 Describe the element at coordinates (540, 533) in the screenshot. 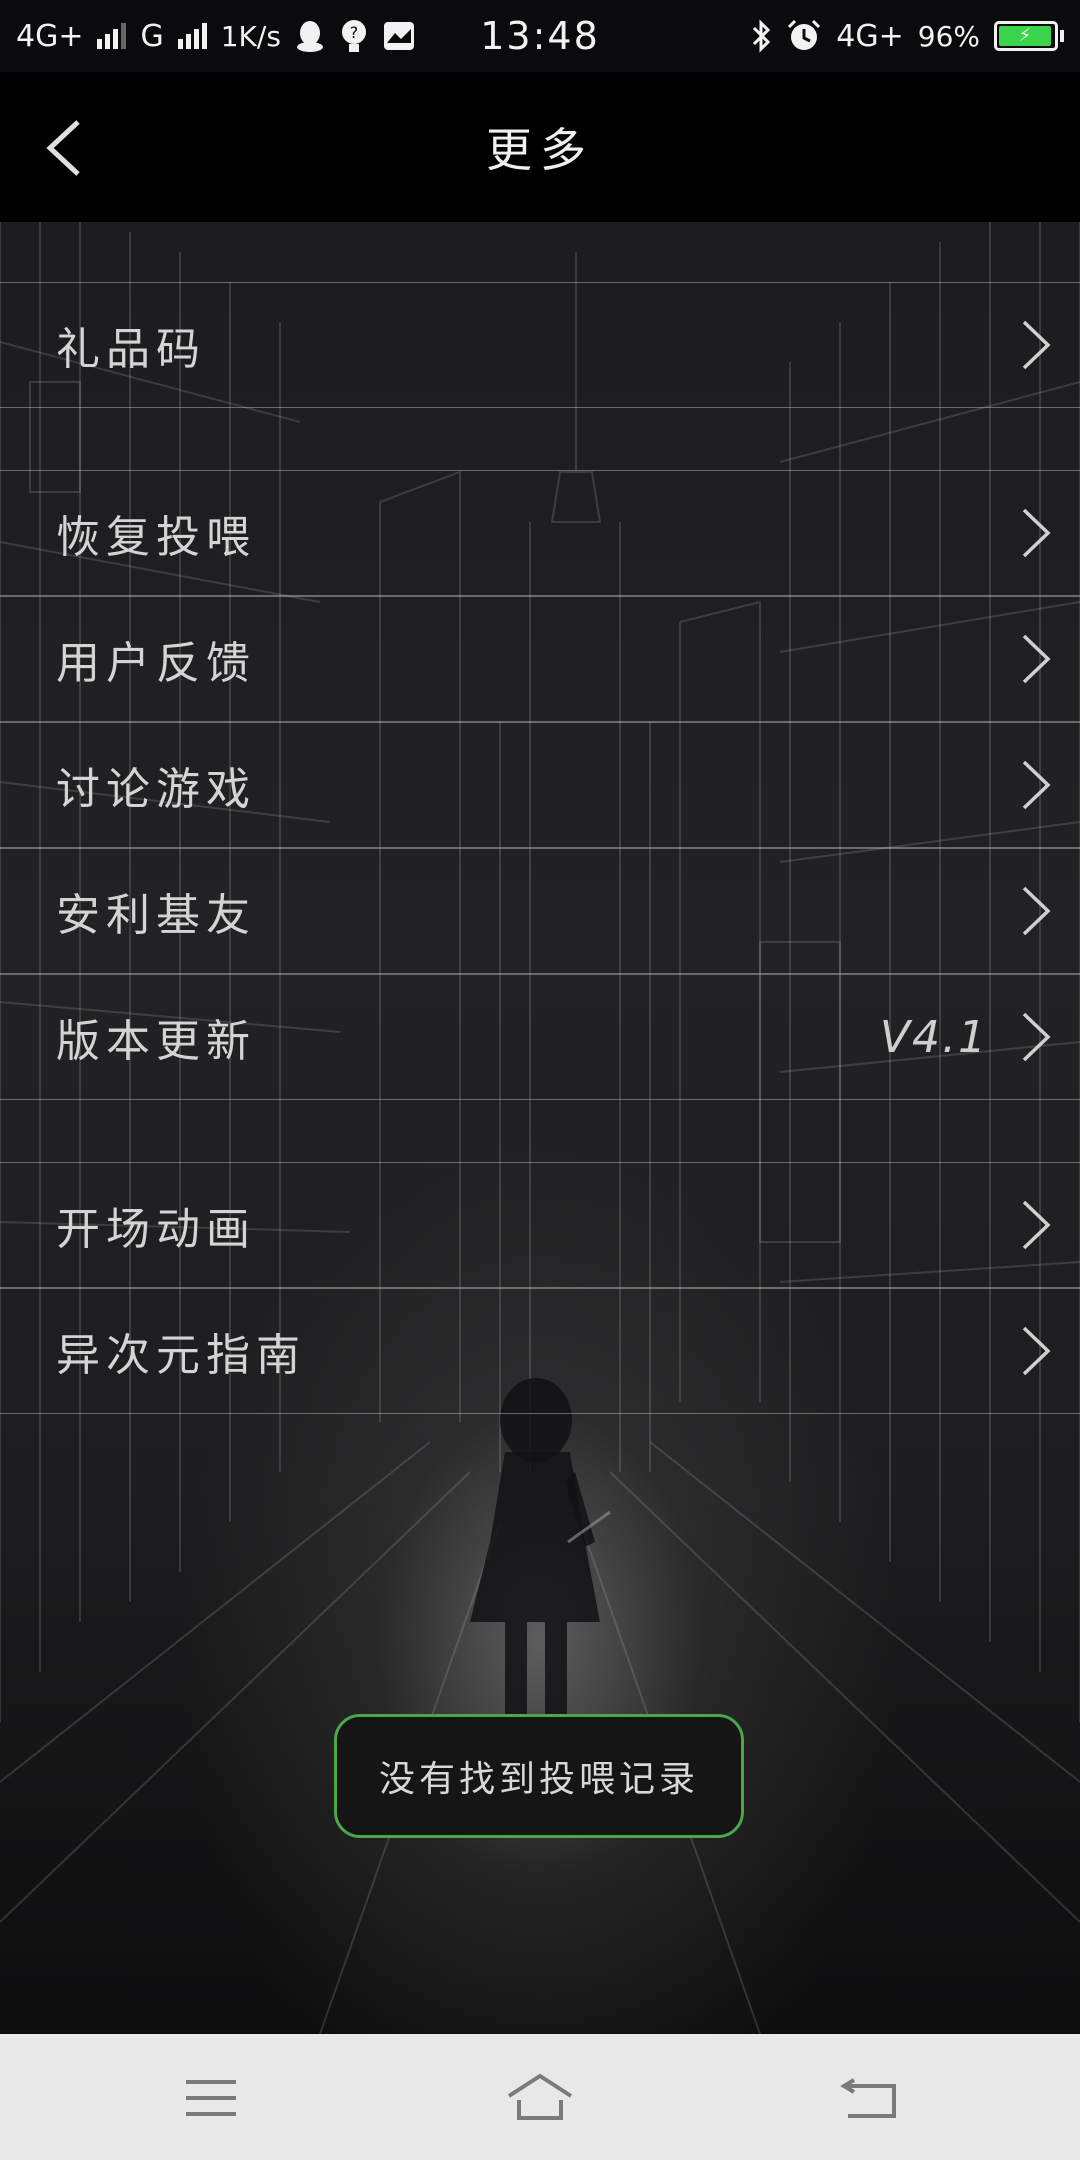

I see `menu-item-restore-purchase: 恢复投喂` at that location.